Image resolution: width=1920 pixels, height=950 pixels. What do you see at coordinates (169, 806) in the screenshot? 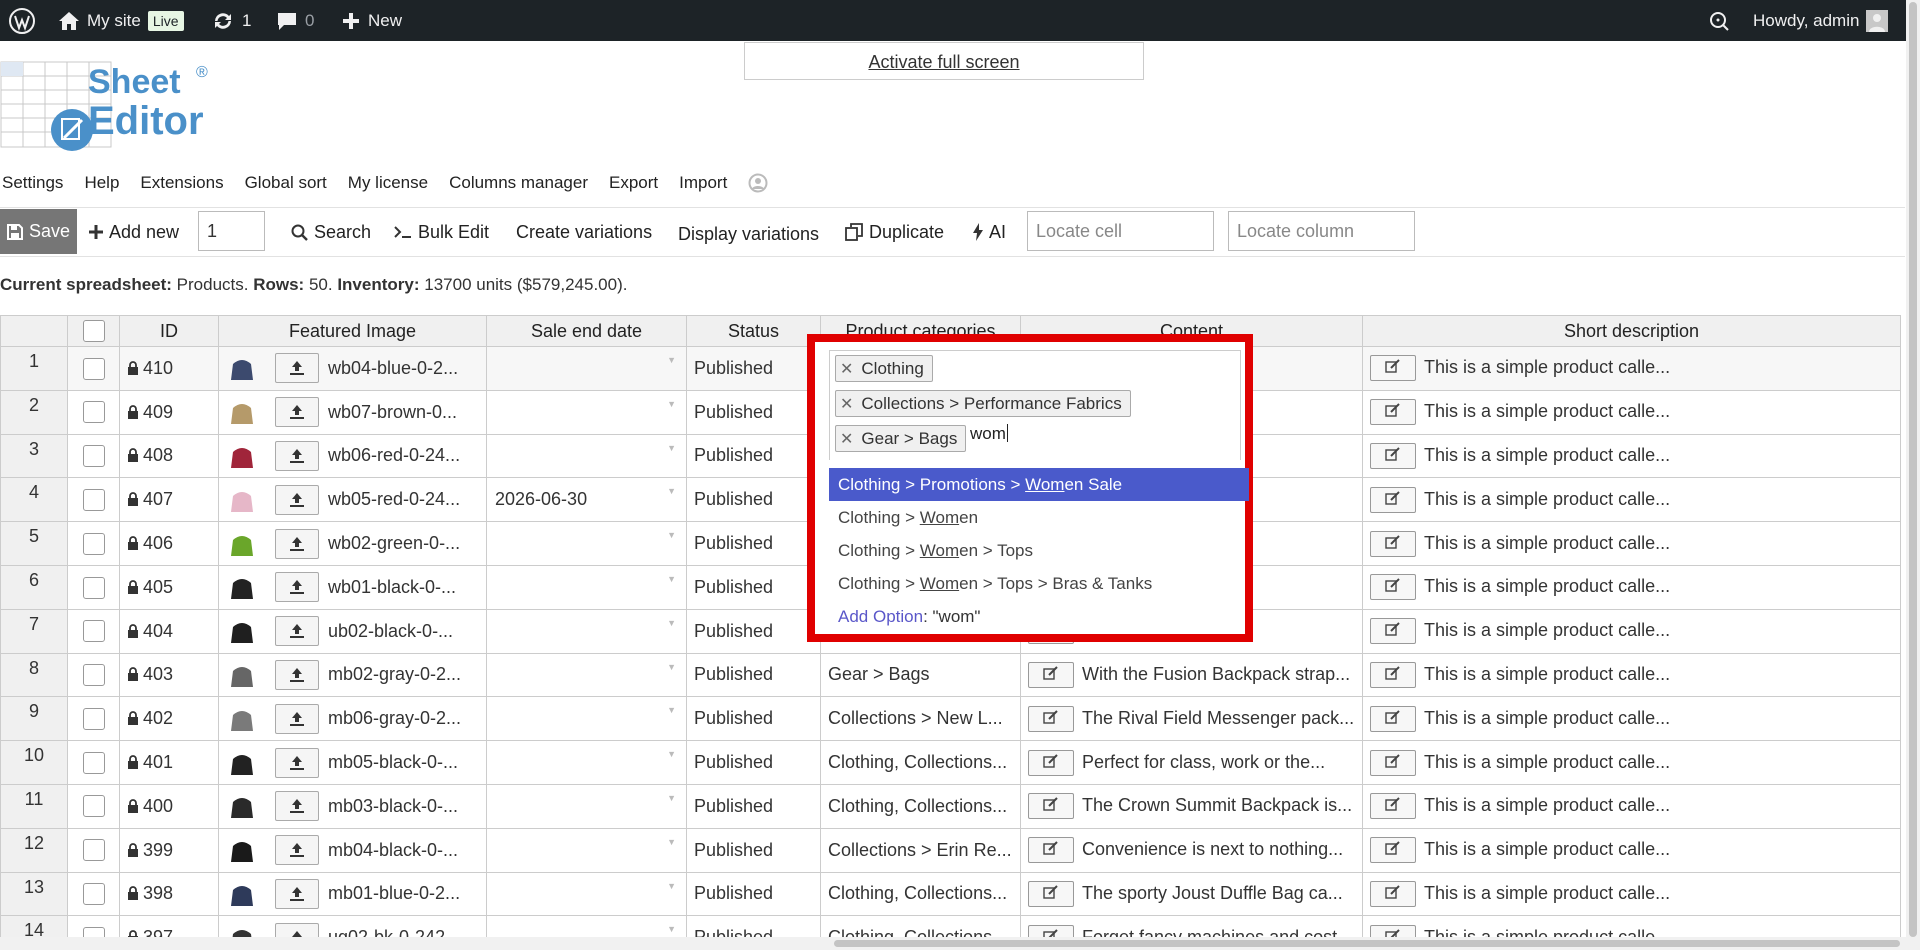
I see `id-cell: 400` at bounding box center [169, 806].